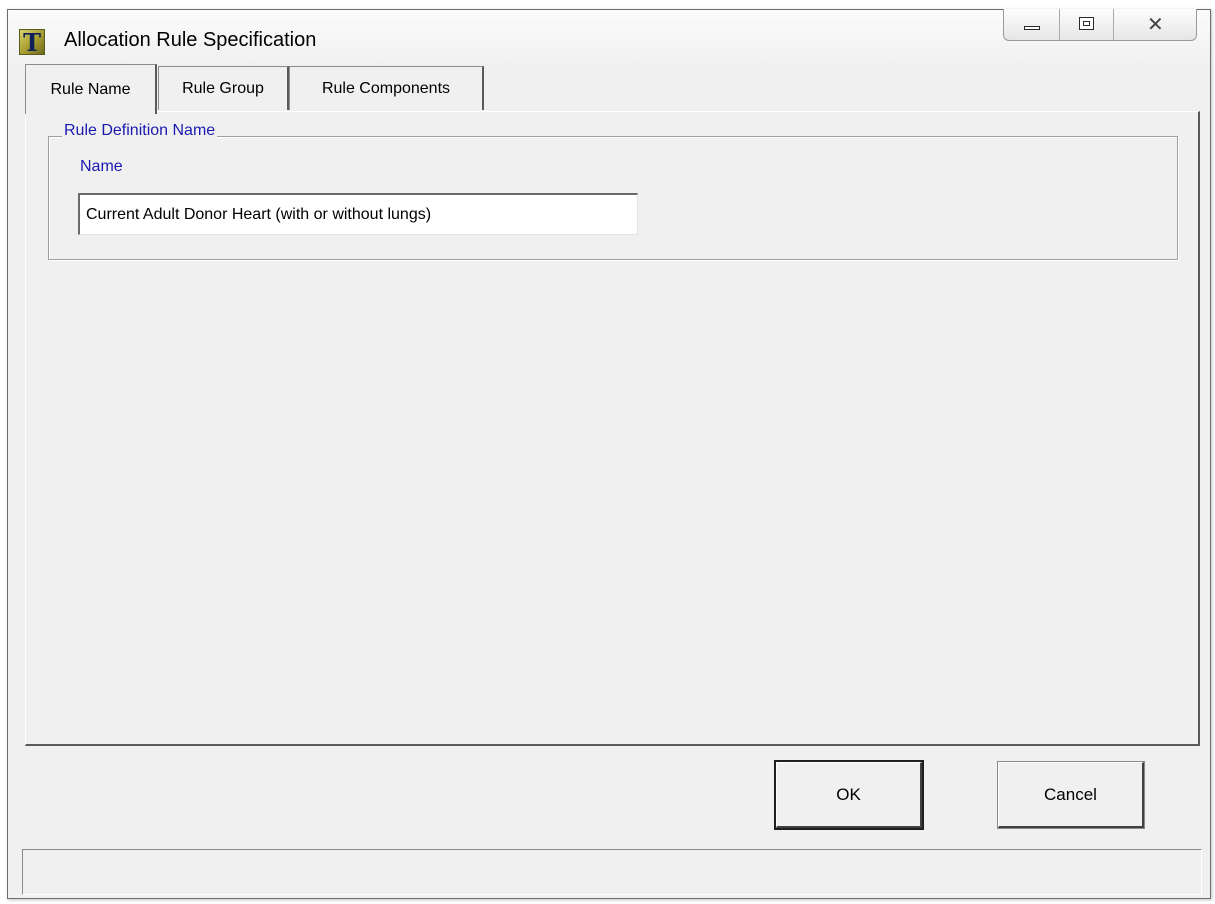  I want to click on app-icon-letter: T, so click(32, 42).